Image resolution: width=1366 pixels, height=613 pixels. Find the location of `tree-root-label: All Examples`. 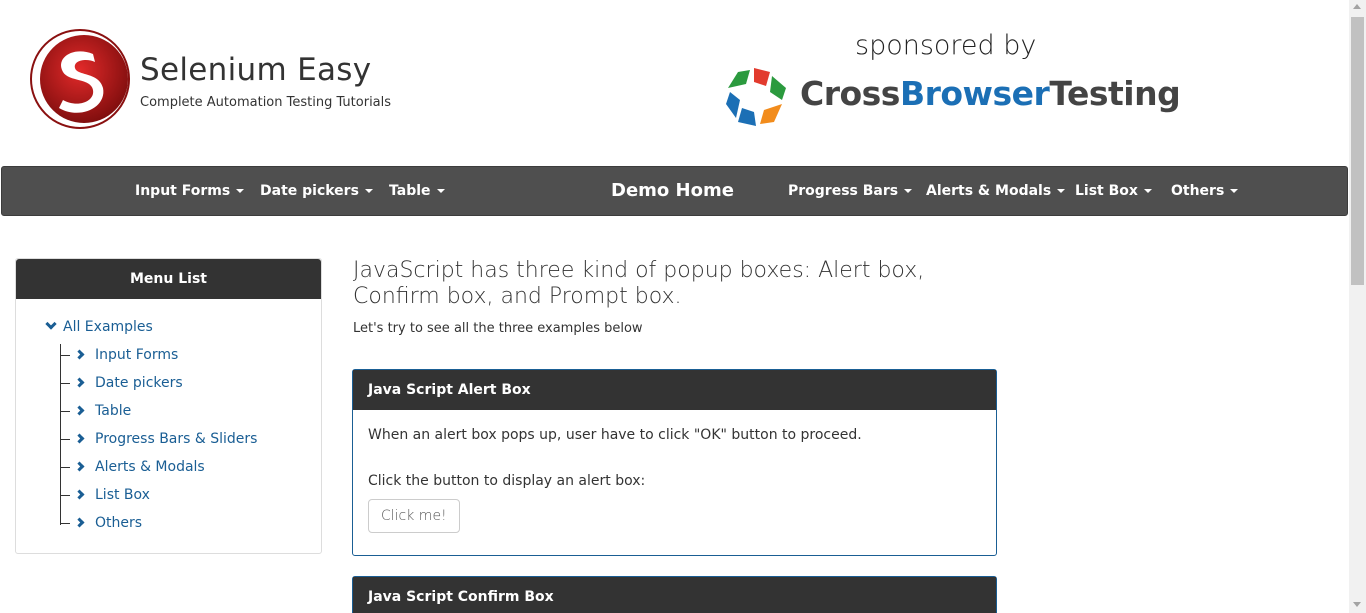

tree-root-label: All Examples is located at coordinates (108, 327).